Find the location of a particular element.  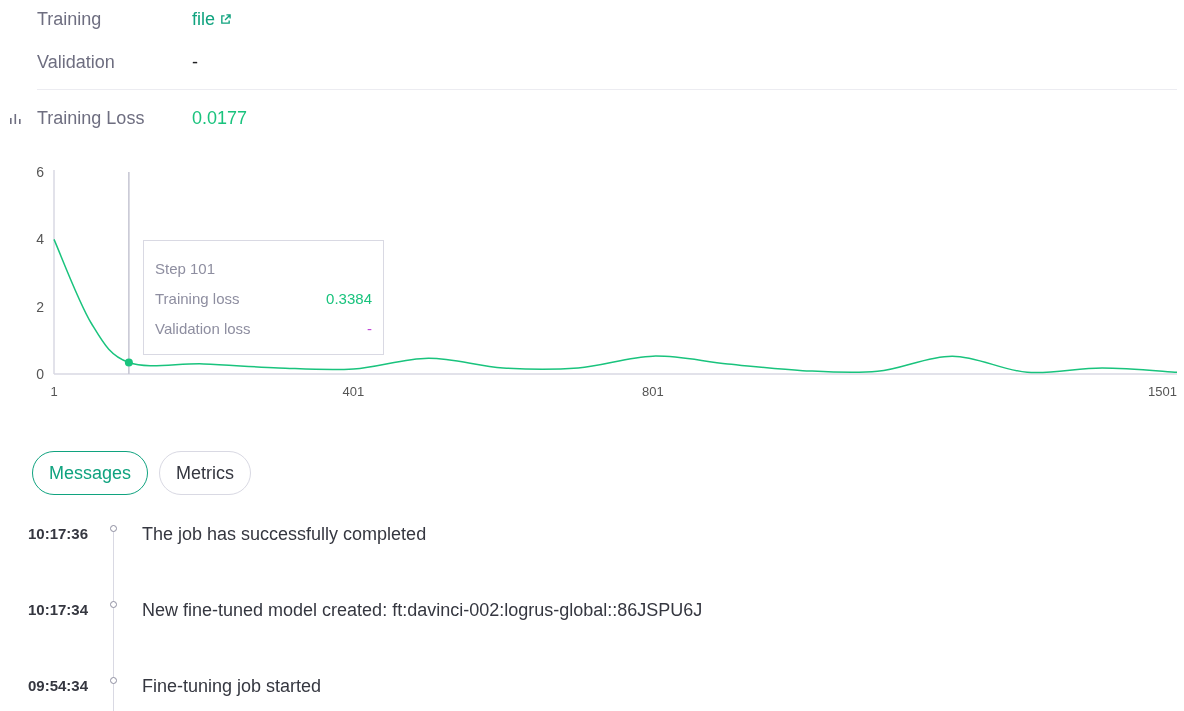

external-link-icon is located at coordinates (225, 19).